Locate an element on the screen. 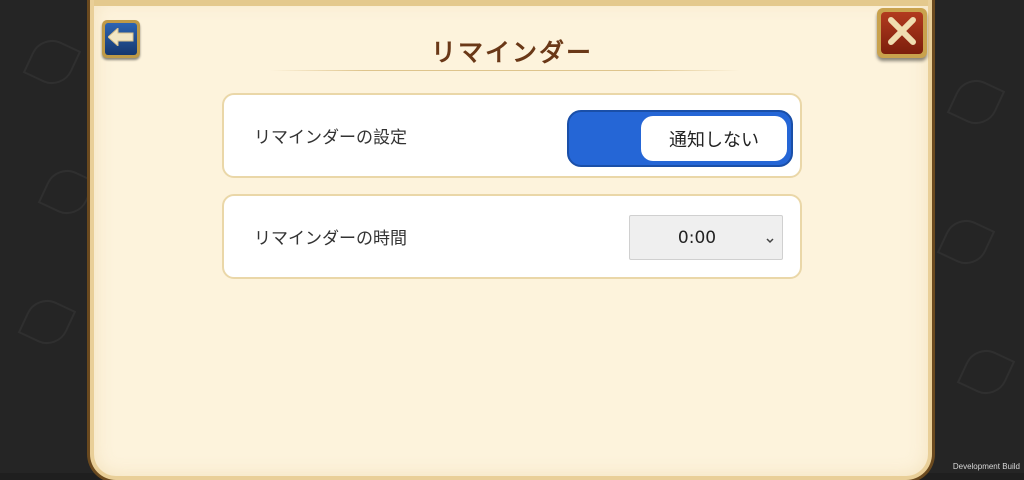 Image resolution: width=1024 pixels, height=480 pixels. reminder-setting-row: リマインダーの設定 通知しない is located at coordinates (512, 135).